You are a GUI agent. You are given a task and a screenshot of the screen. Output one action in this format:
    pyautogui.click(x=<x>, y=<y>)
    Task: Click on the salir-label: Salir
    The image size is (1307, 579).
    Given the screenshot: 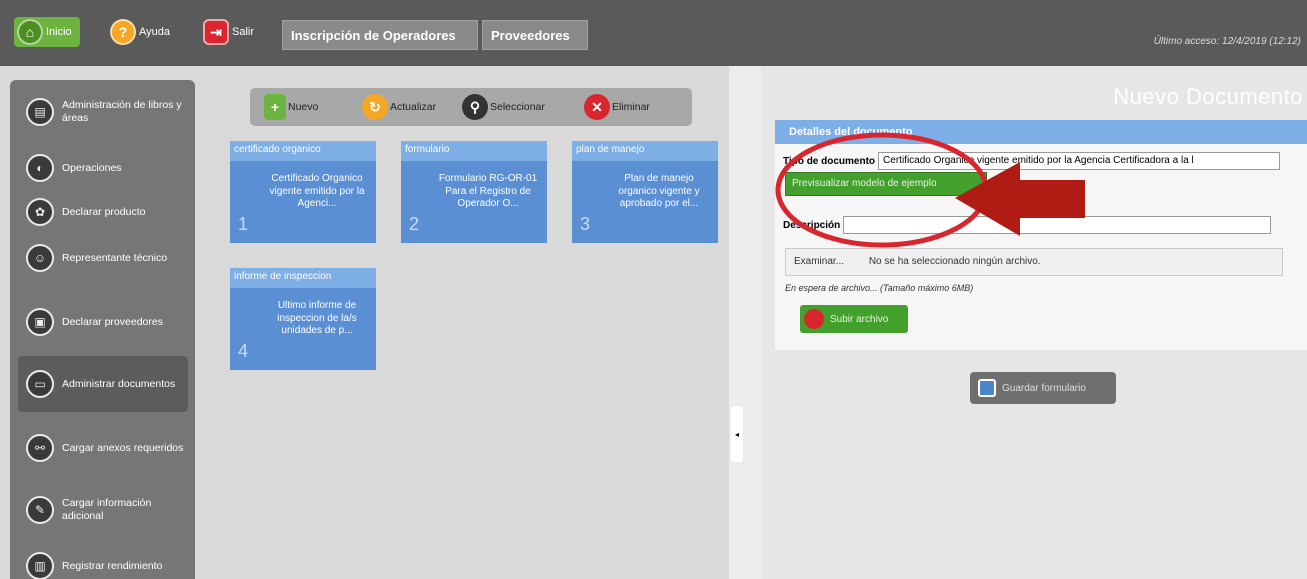 What is the action you would take?
    pyautogui.click(x=243, y=32)
    